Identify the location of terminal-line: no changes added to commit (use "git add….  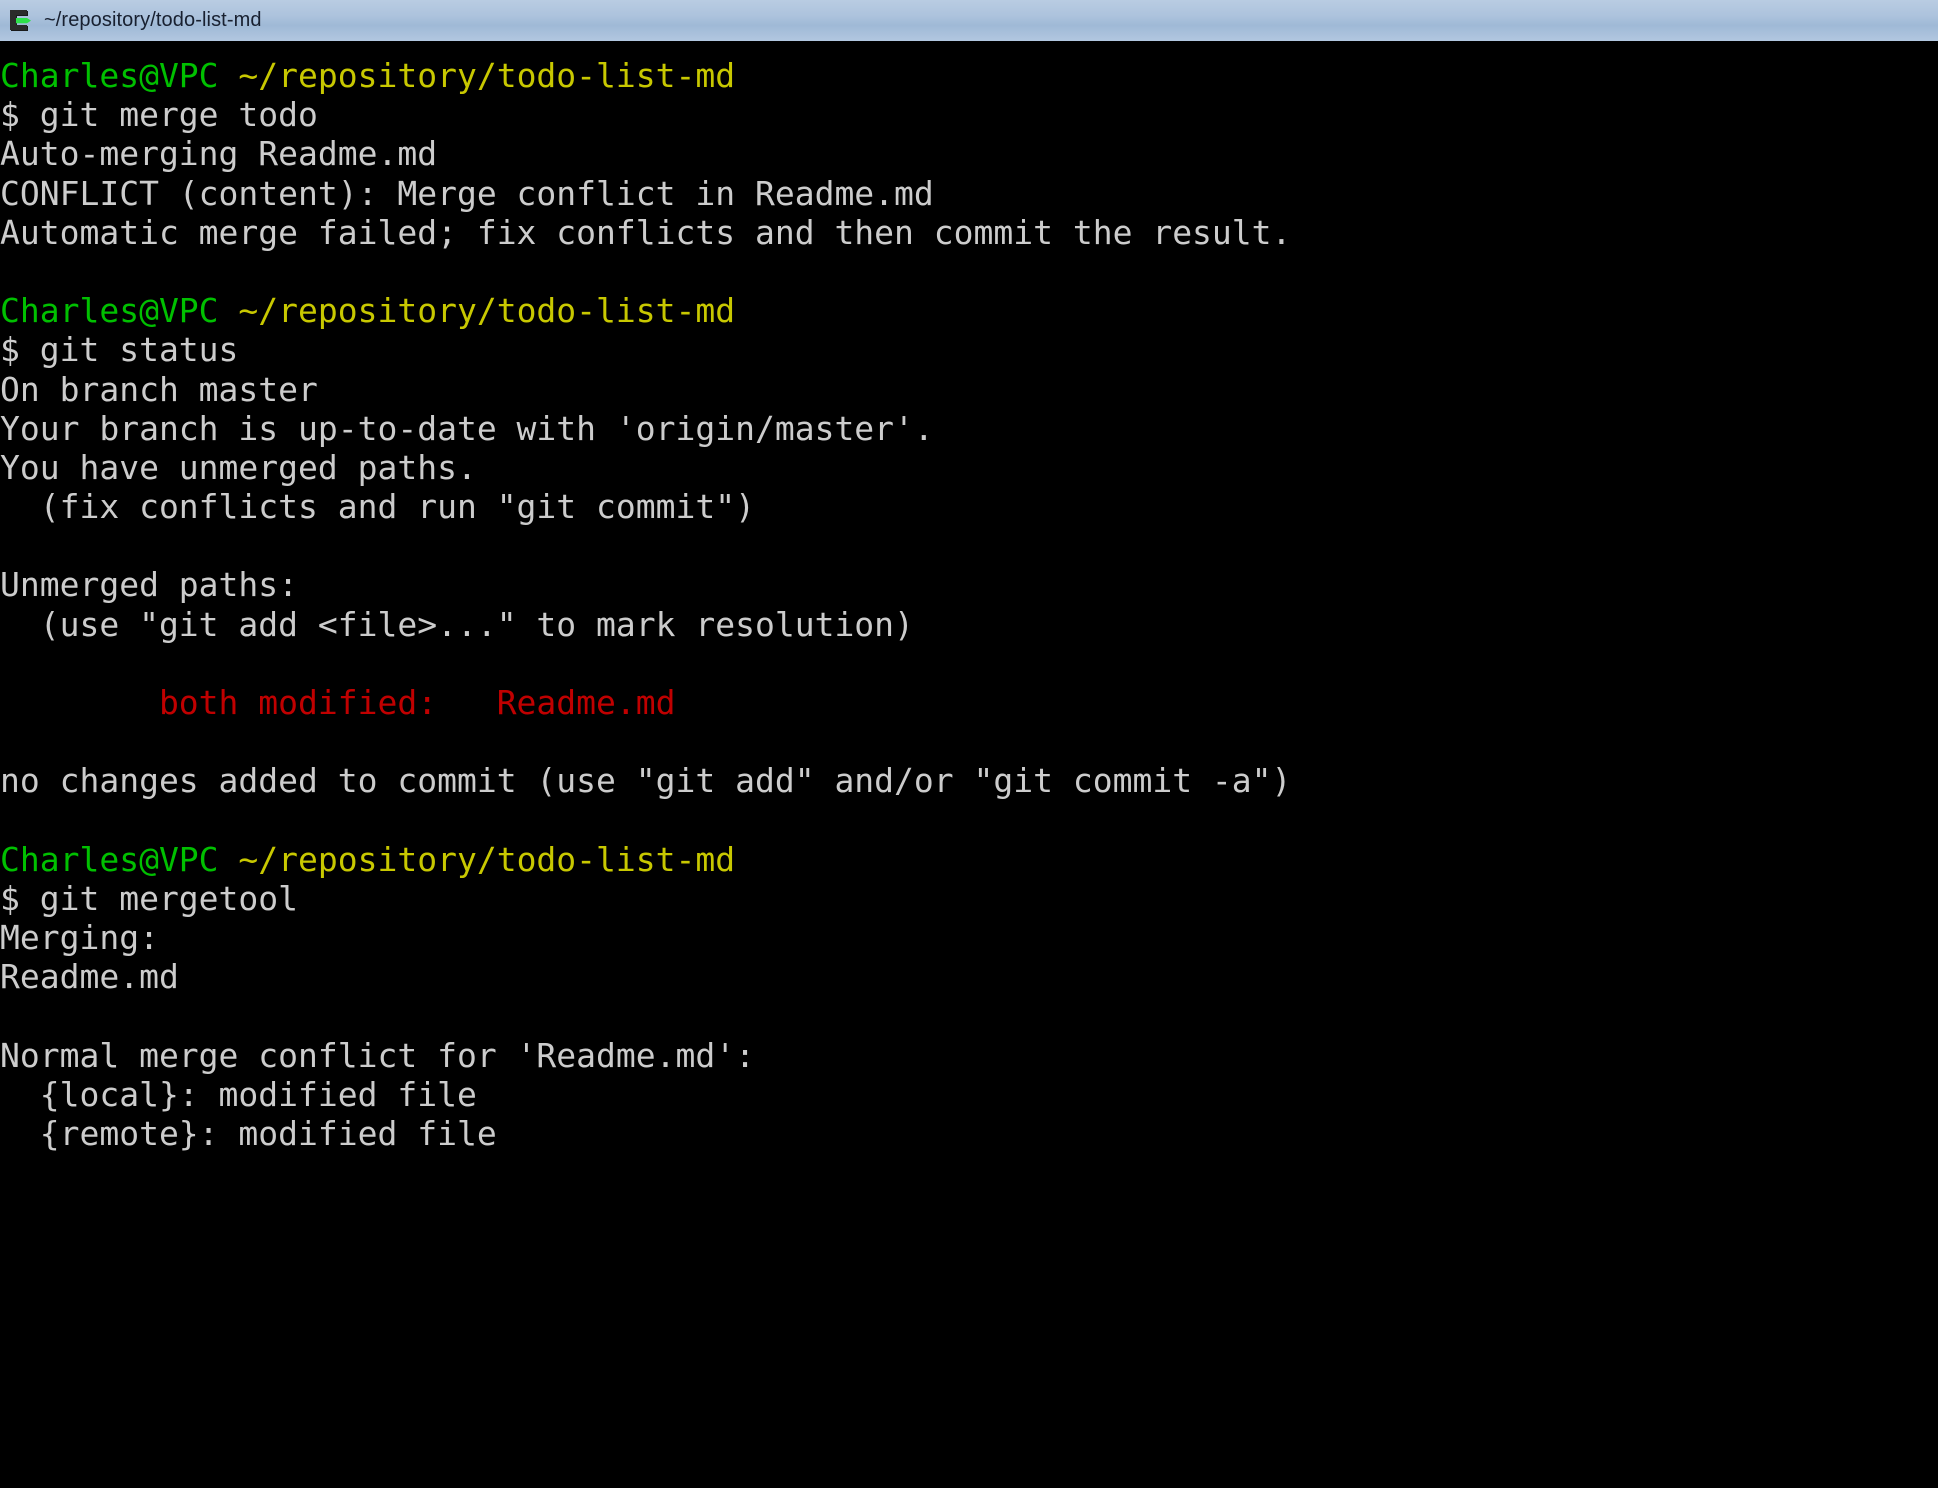
(969, 780).